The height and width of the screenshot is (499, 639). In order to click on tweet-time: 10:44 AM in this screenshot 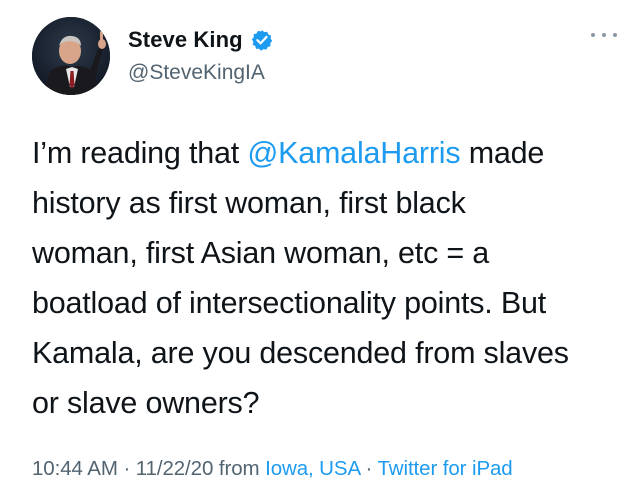, I will do `click(75, 468)`.